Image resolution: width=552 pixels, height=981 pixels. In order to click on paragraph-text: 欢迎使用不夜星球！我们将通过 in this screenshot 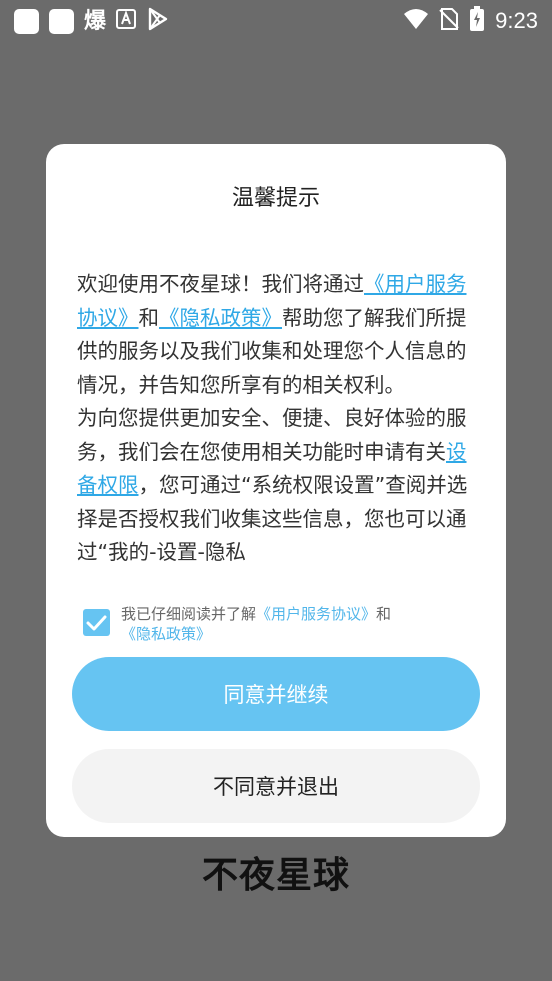, I will do `click(220, 284)`.